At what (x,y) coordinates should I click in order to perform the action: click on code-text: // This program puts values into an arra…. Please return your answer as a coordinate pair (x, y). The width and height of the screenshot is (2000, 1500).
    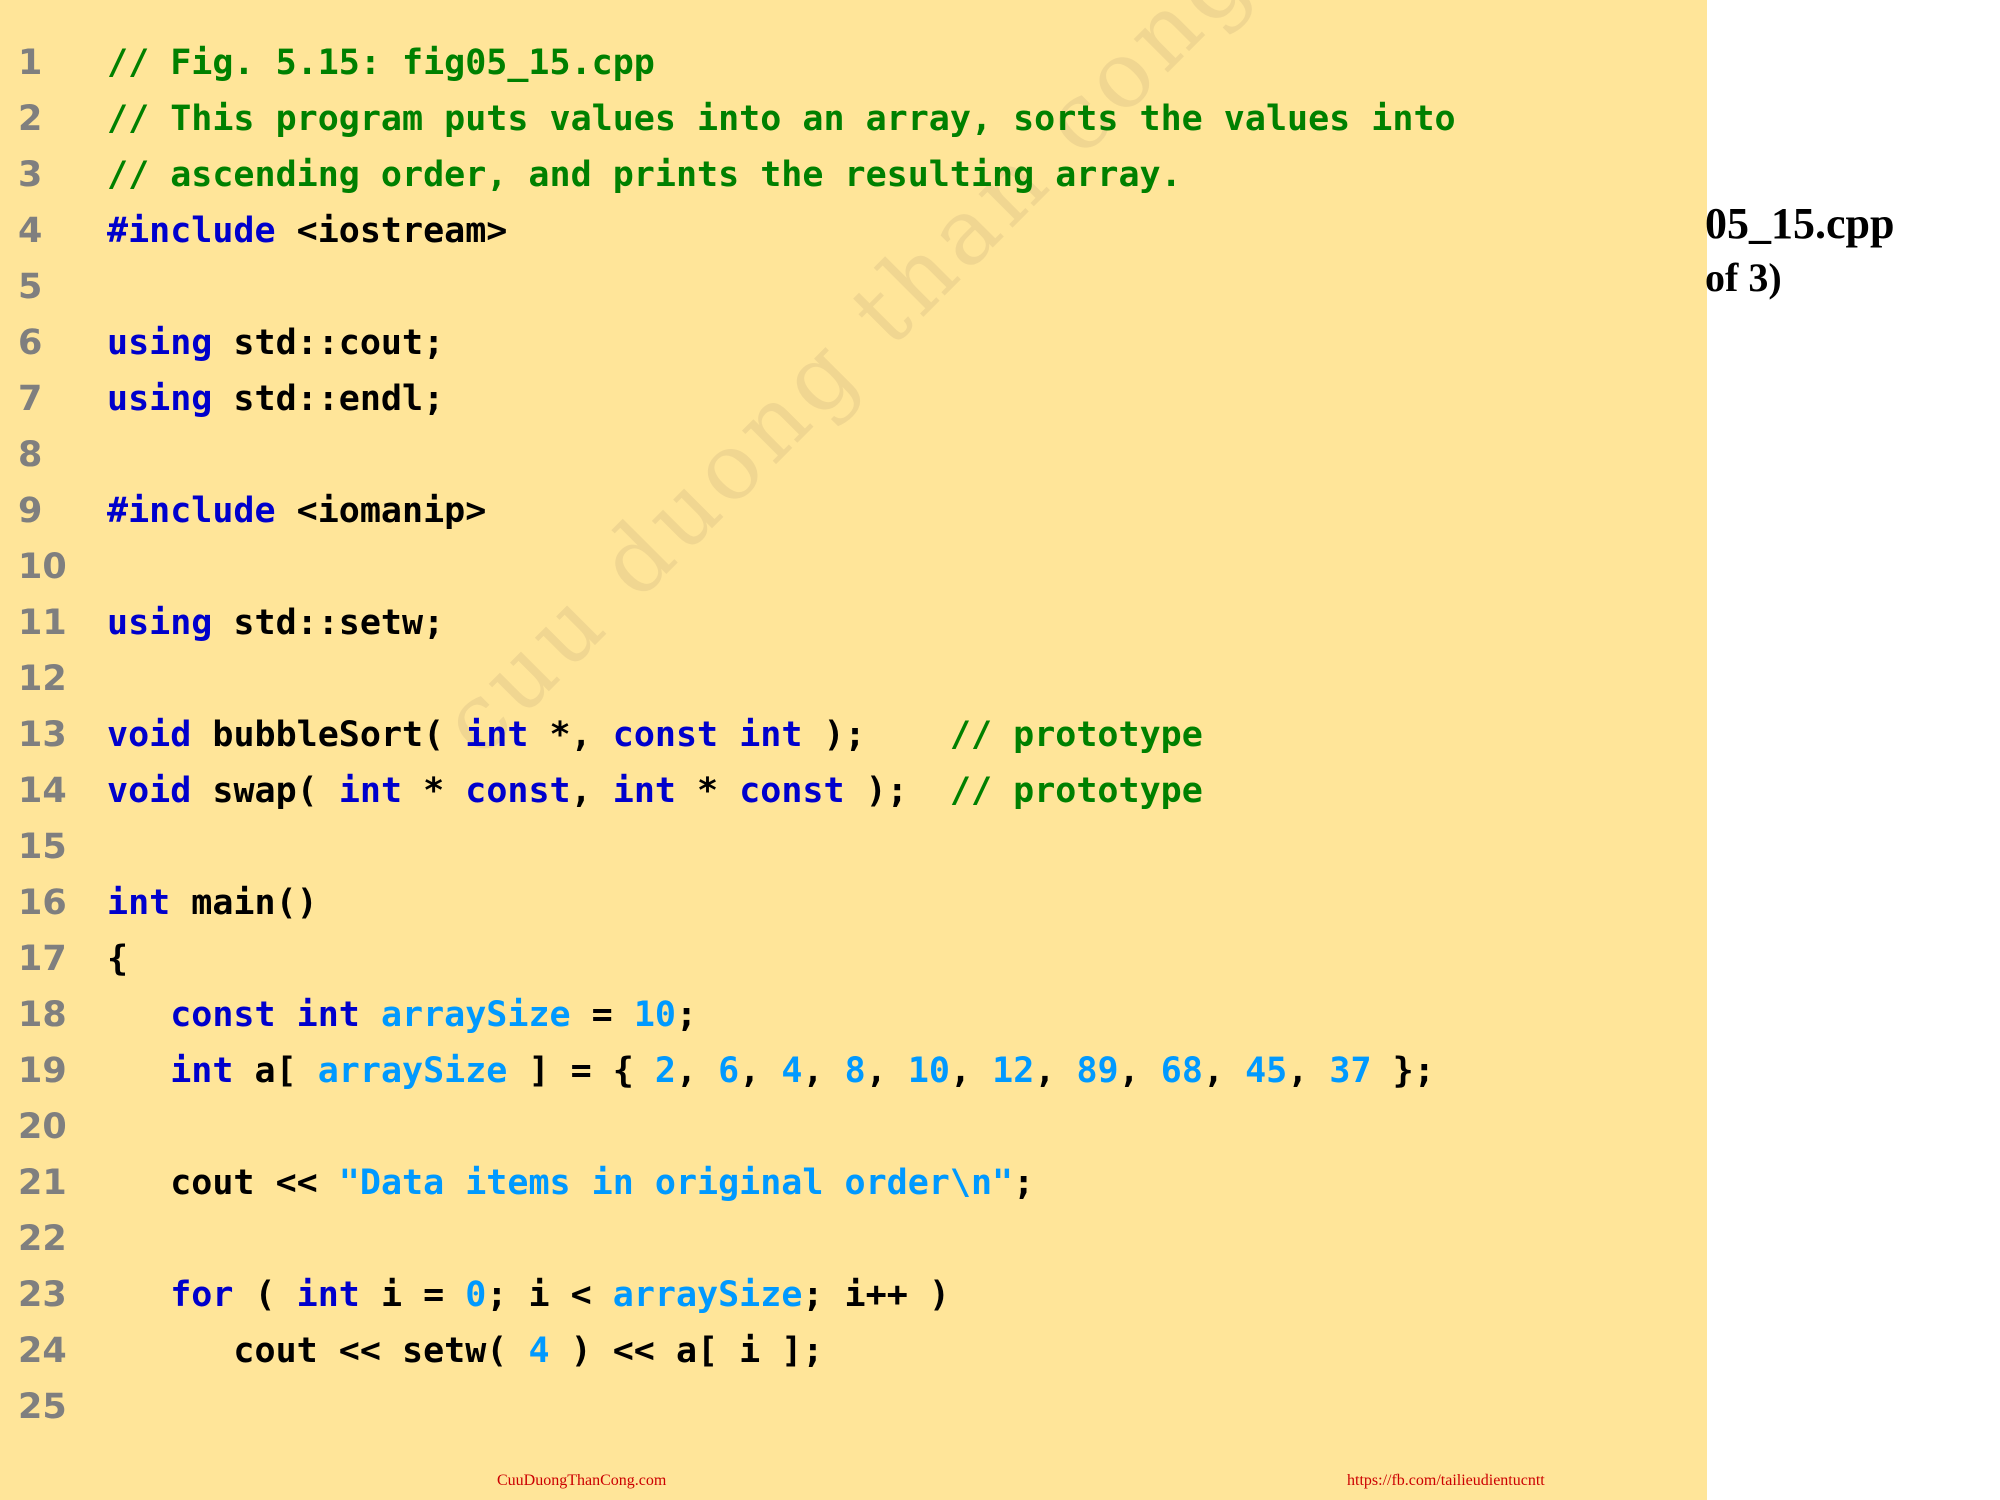
    Looking at the image, I should click on (781, 119).